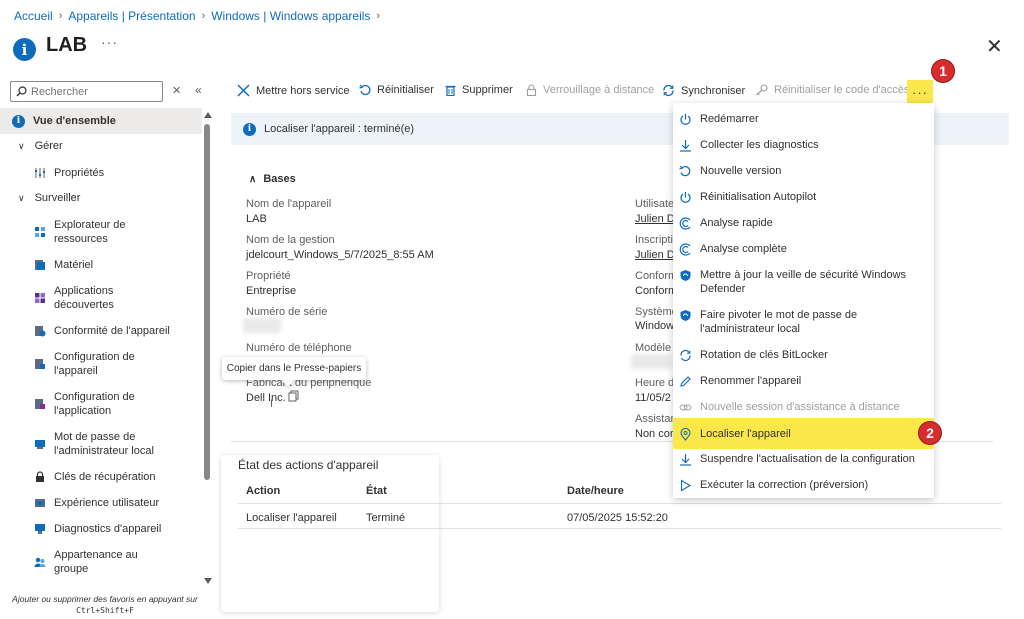 This screenshot has width=1024, height=619. Describe the element at coordinates (803, 433) in the screenshot. I see `menu-item-locate-device: Localiser l'appareil` at that location.